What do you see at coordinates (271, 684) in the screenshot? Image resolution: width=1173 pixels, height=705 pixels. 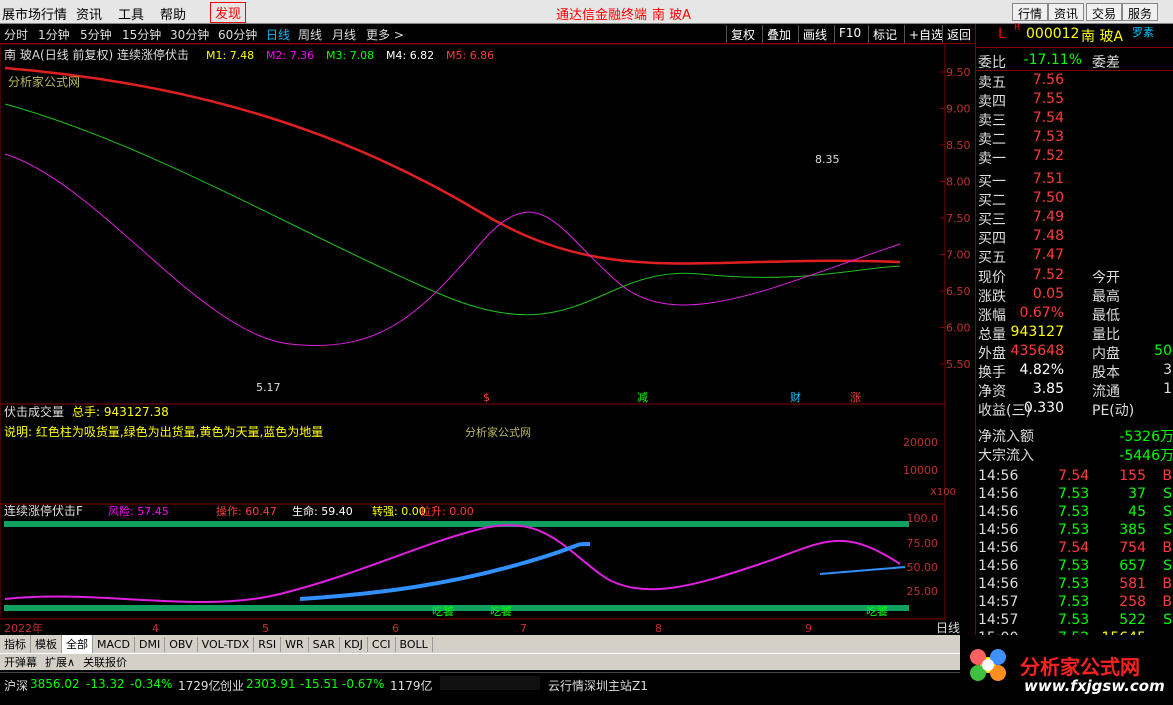 I see `cy-value: 2303.91` at bounding box center [271, 684].